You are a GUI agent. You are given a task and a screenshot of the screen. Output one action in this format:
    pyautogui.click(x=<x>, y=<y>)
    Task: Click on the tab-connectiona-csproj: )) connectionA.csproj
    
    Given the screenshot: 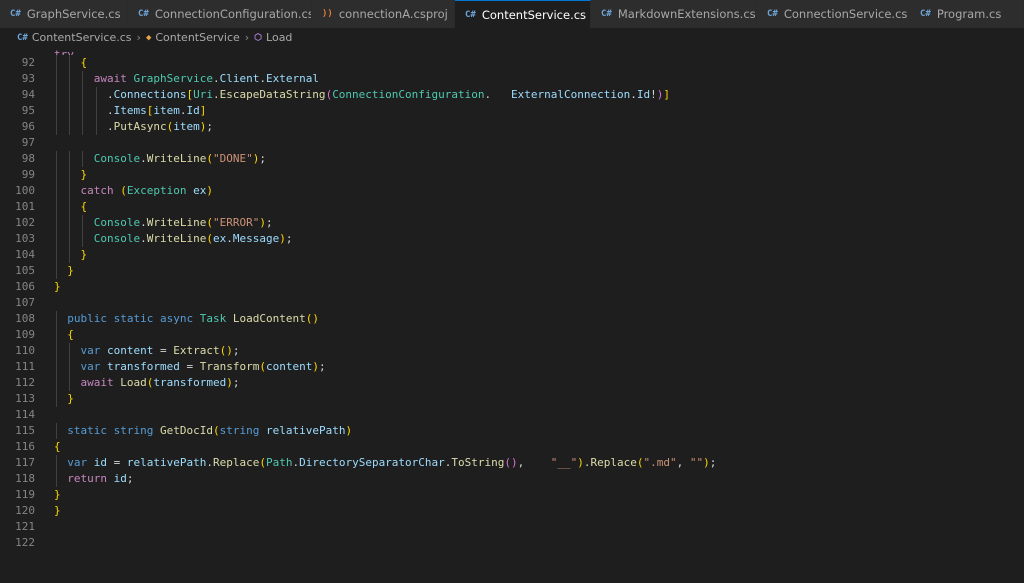 What is the action you would take?
    pyautogui.click(x=383, y=14)
    